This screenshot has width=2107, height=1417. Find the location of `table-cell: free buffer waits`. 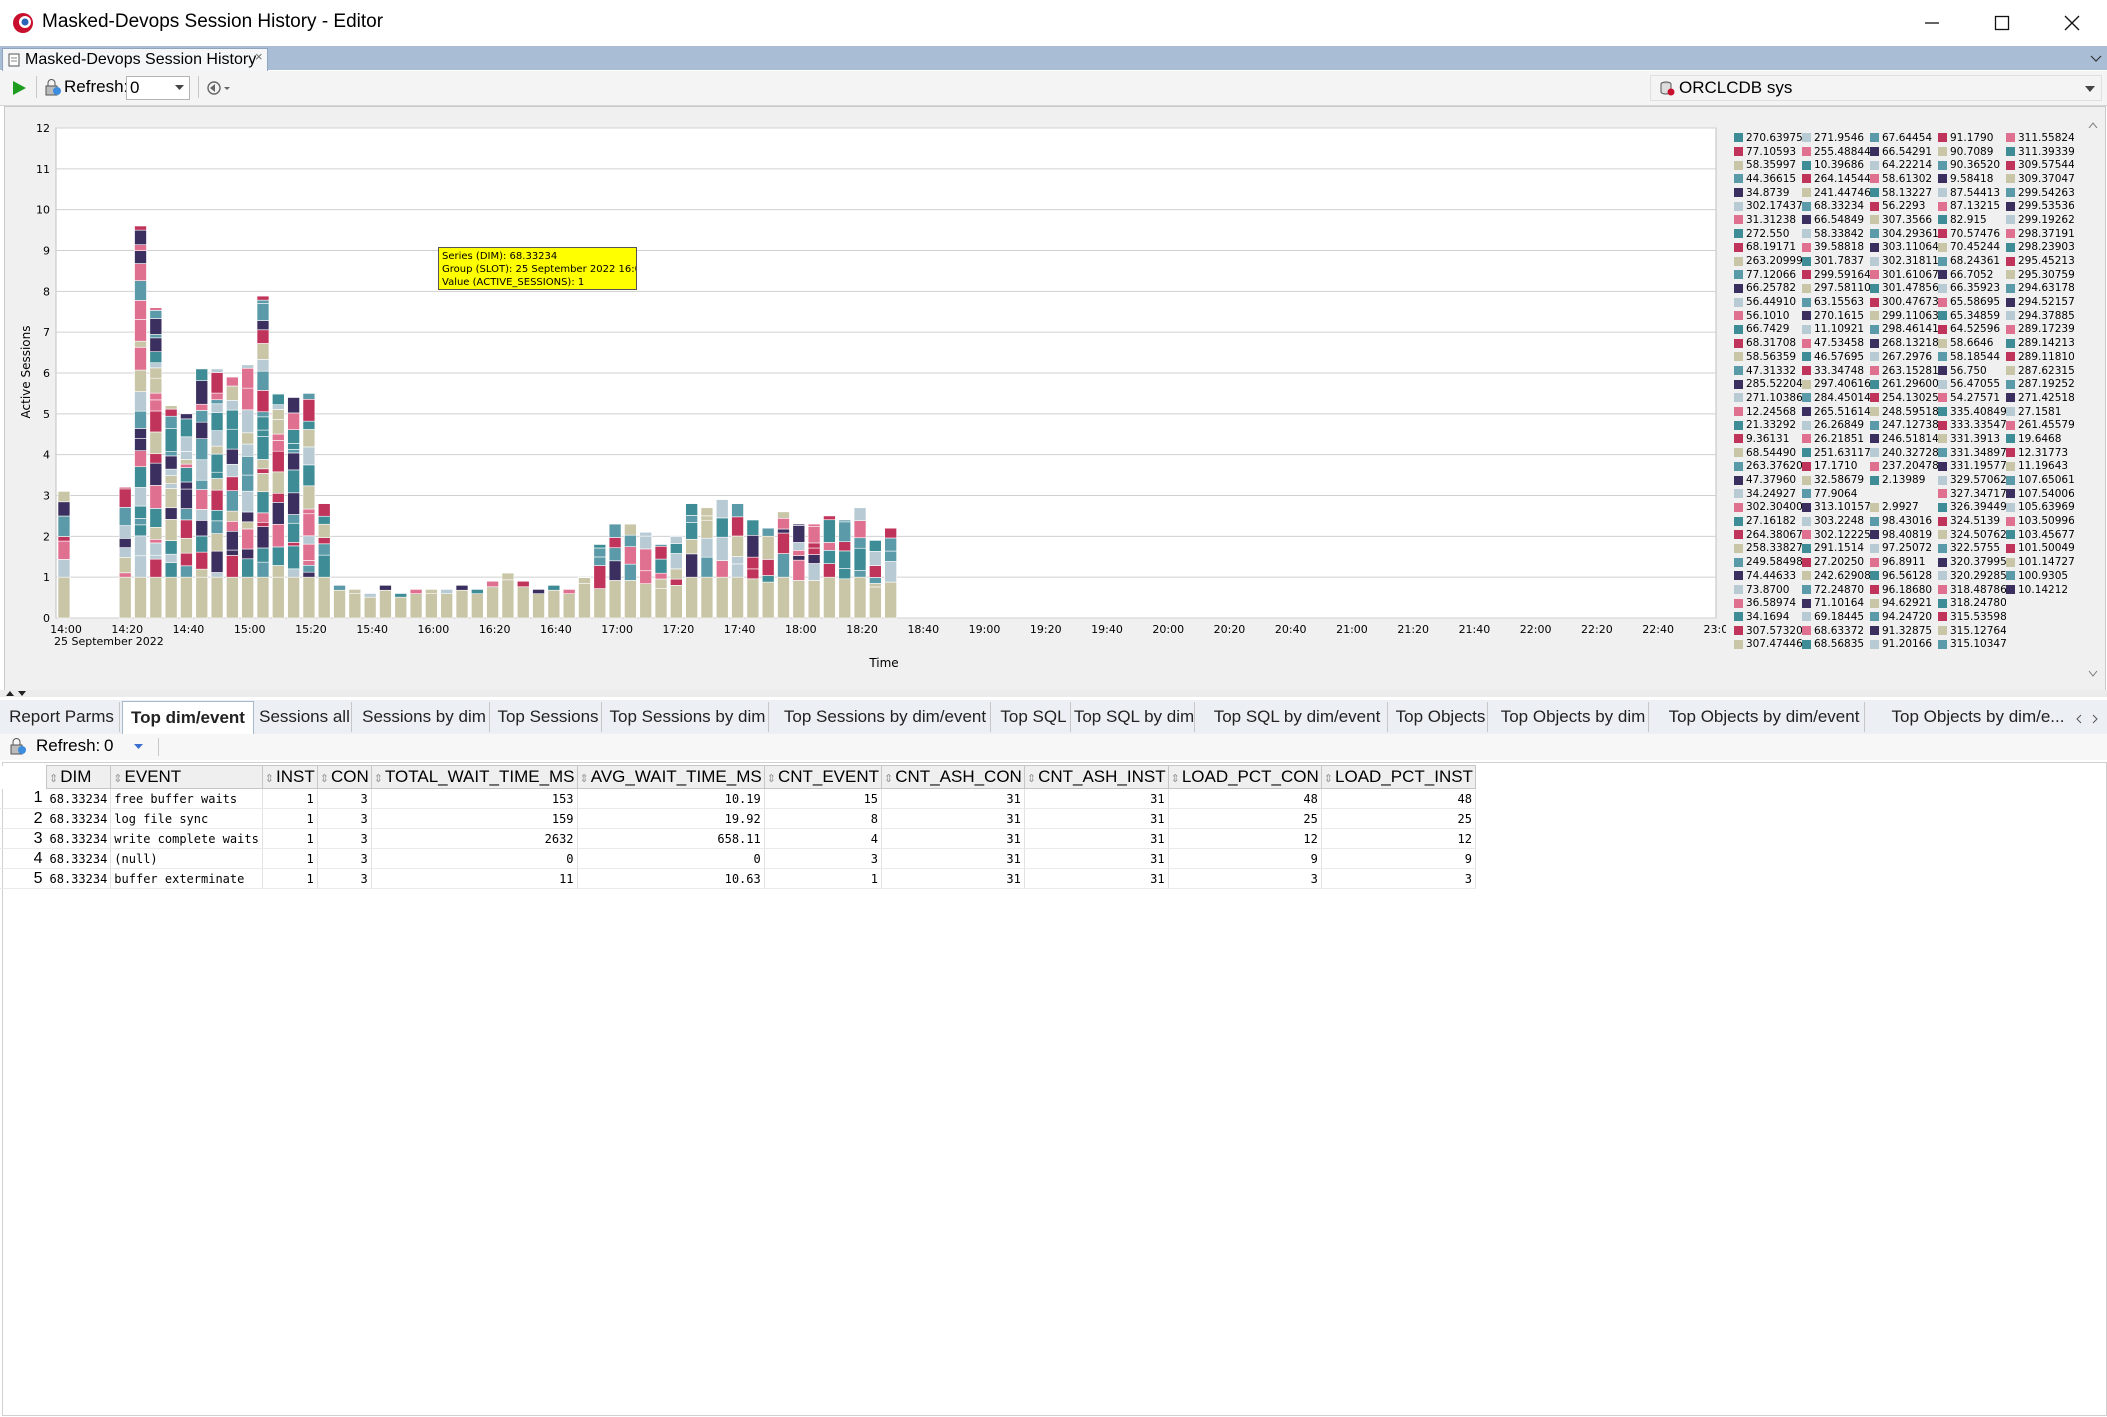

table-cell: free buffer waits is located at coordinates (186, 798).